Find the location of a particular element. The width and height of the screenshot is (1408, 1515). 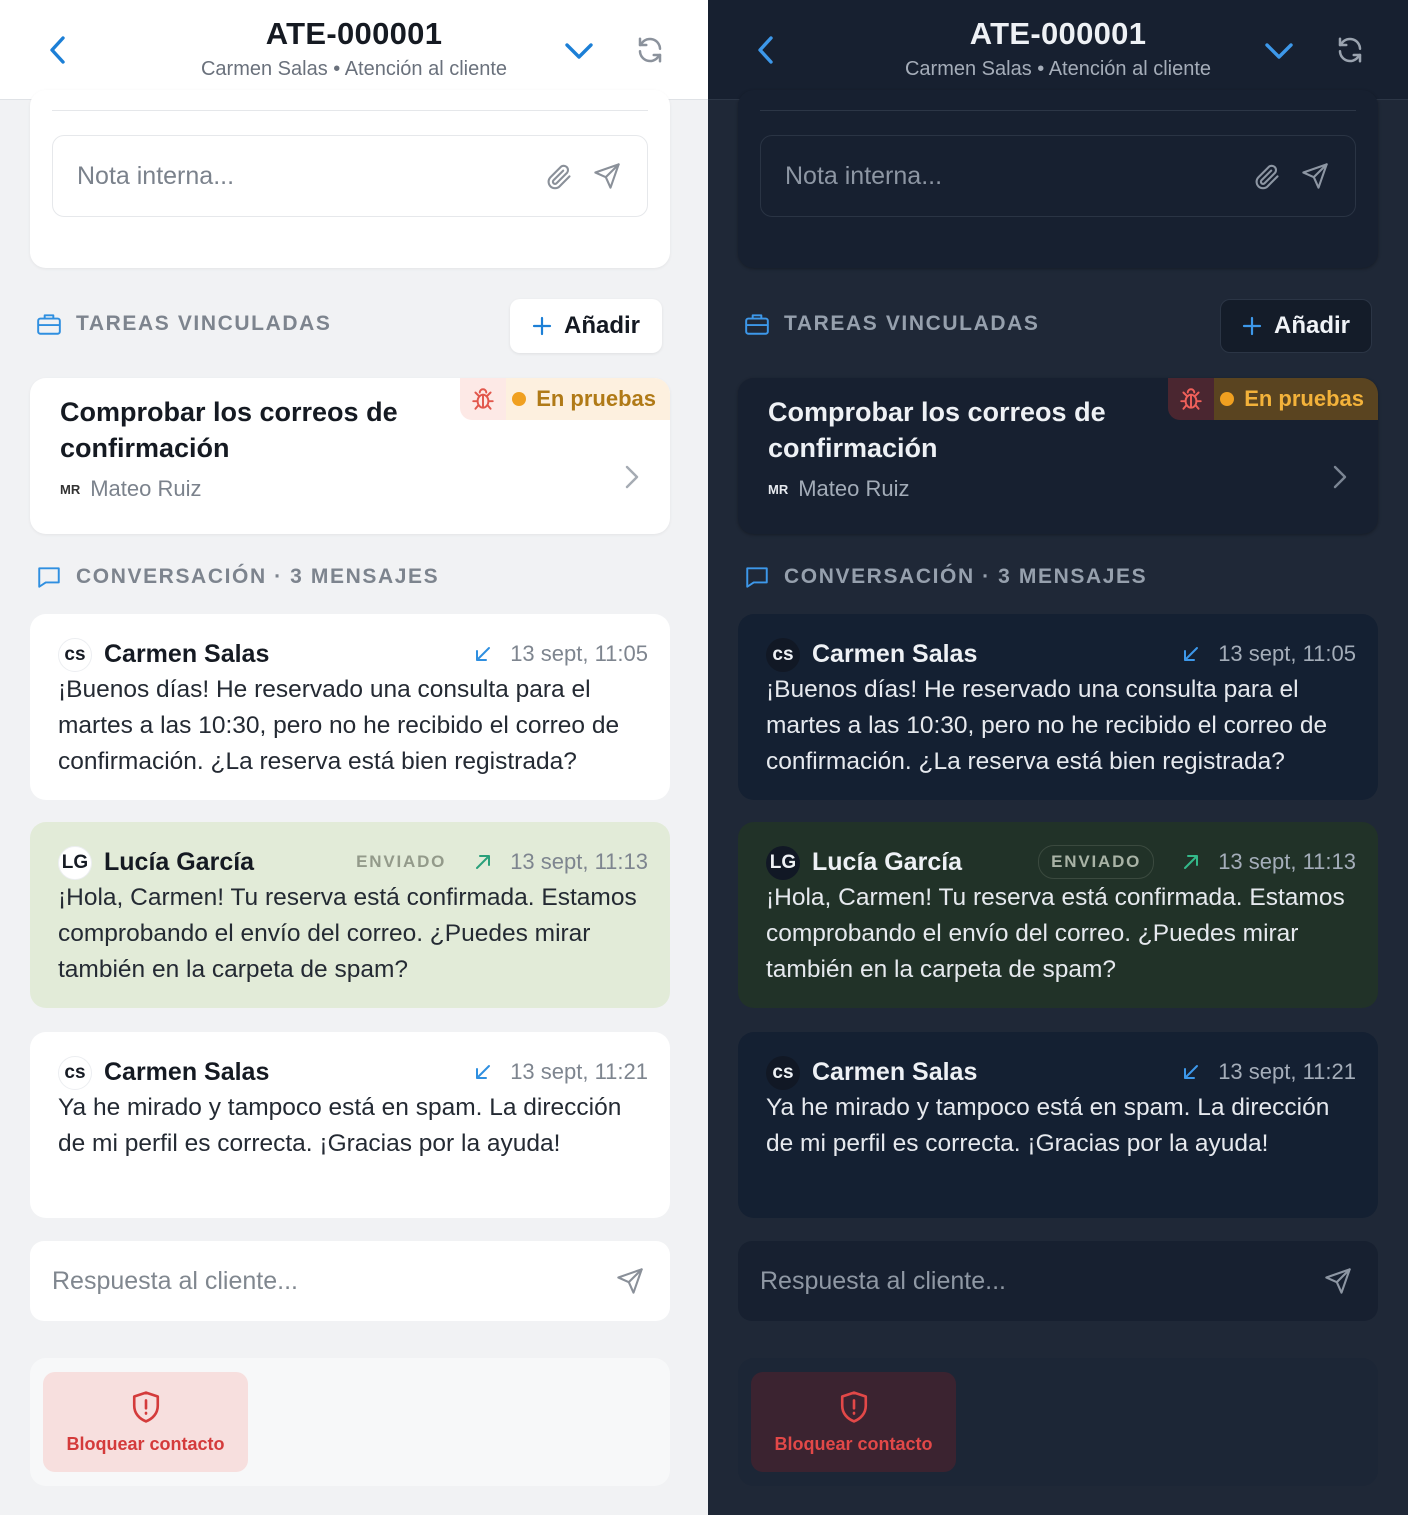

ticket-title: ATE-000001 is located at coordinates (354, 33).